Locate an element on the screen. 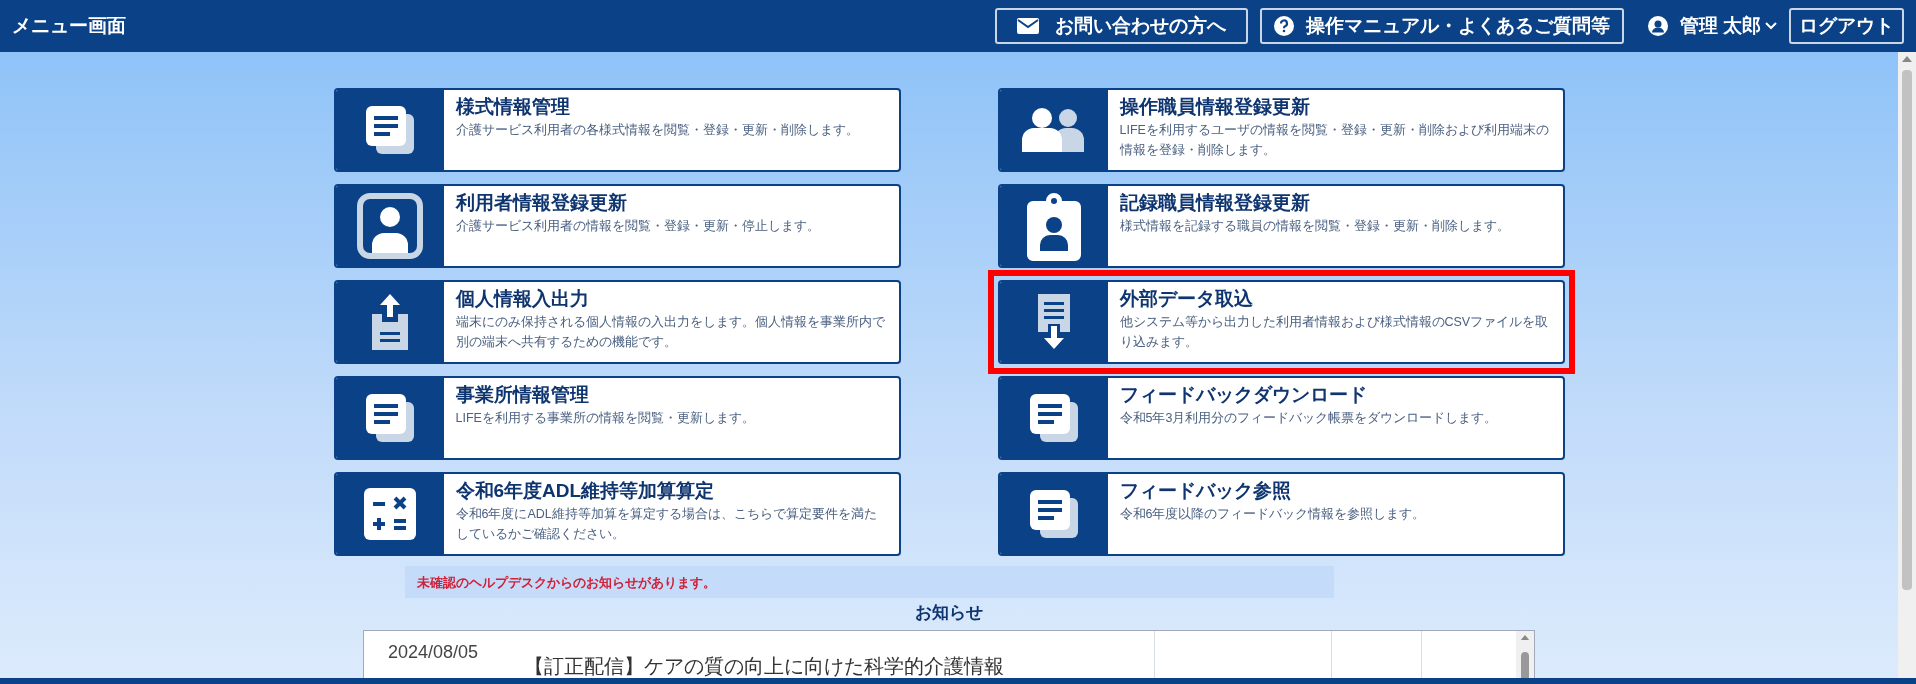 Image resolution: width=1916 pixels, height=684 pixels. card-title: フィードバックダウンロード is located at coordinates (1243, 395).